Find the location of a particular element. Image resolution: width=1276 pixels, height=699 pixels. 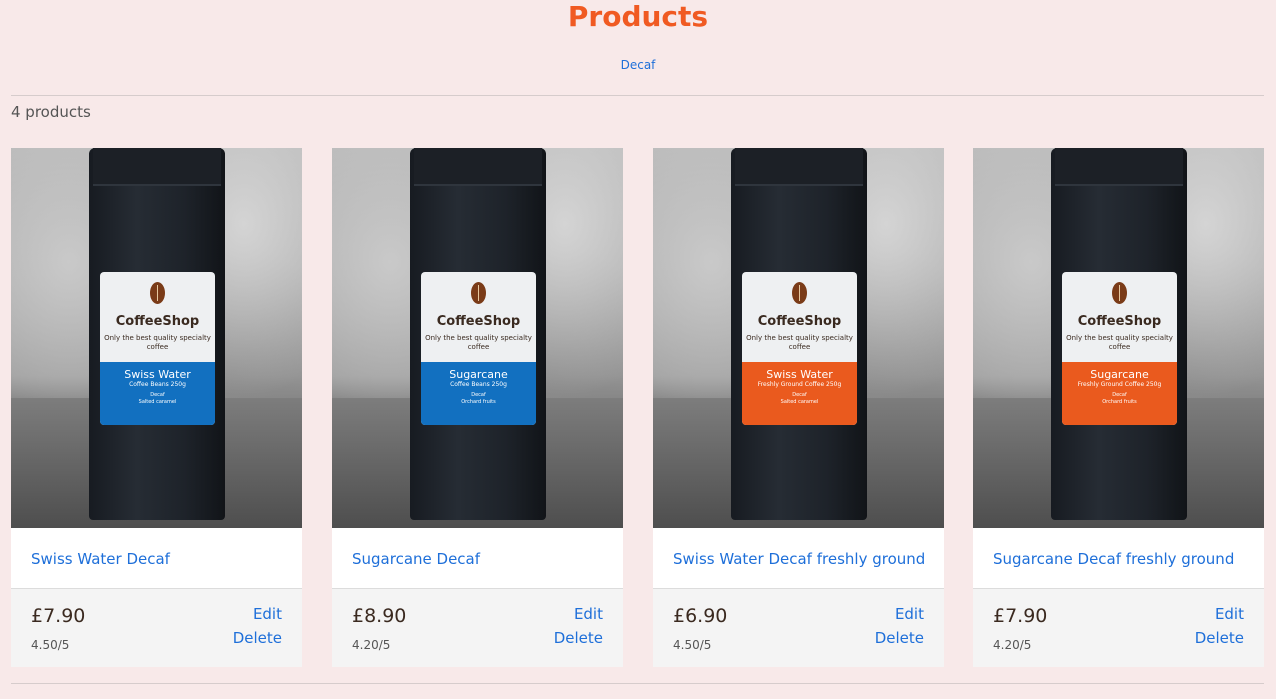

category-filter-link-decaf: Decaf is located at coordinates (638, 65).